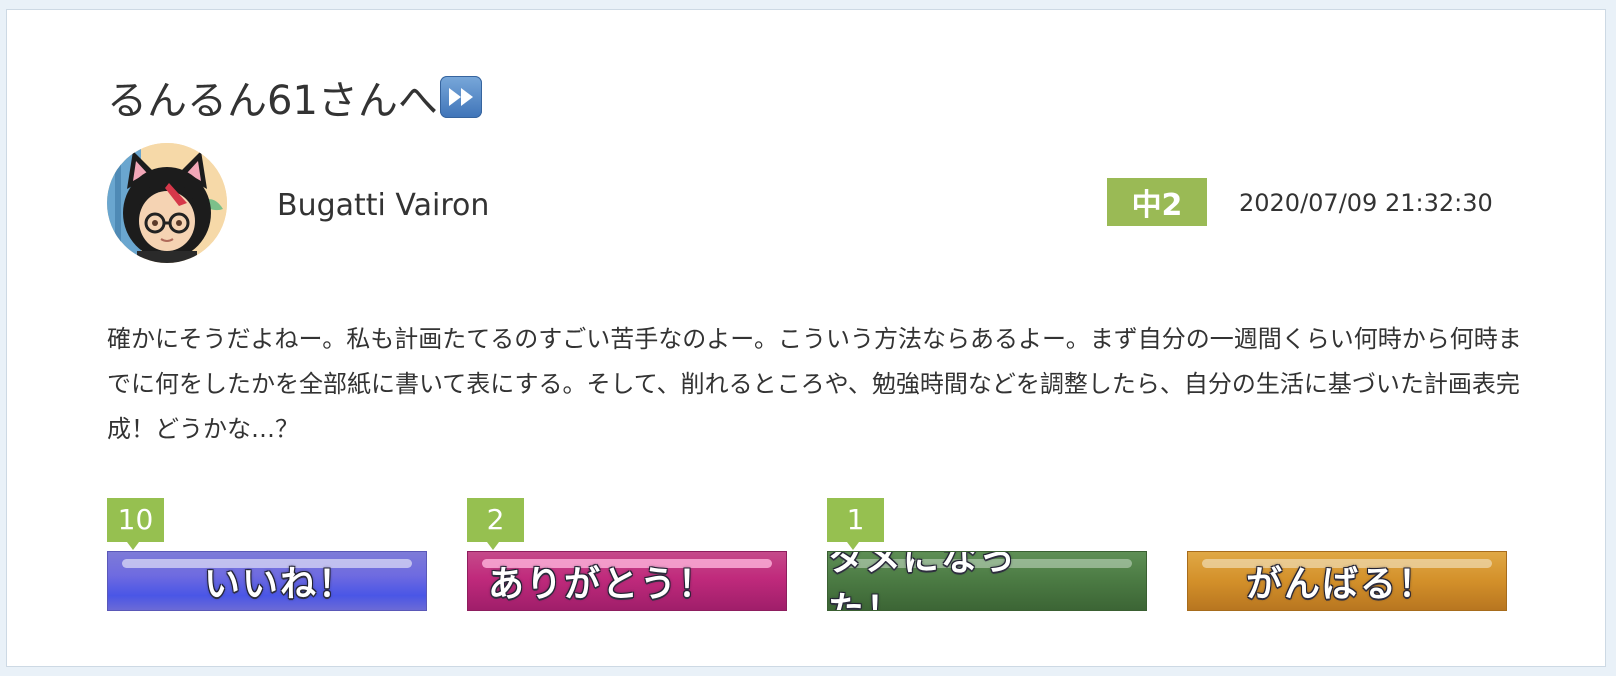 The image size is (1616, 676). What do you see at coordinates (1157, 202) in the screenshot?
I see `grade-badge: 中2` at bounding box center [1157, 202].